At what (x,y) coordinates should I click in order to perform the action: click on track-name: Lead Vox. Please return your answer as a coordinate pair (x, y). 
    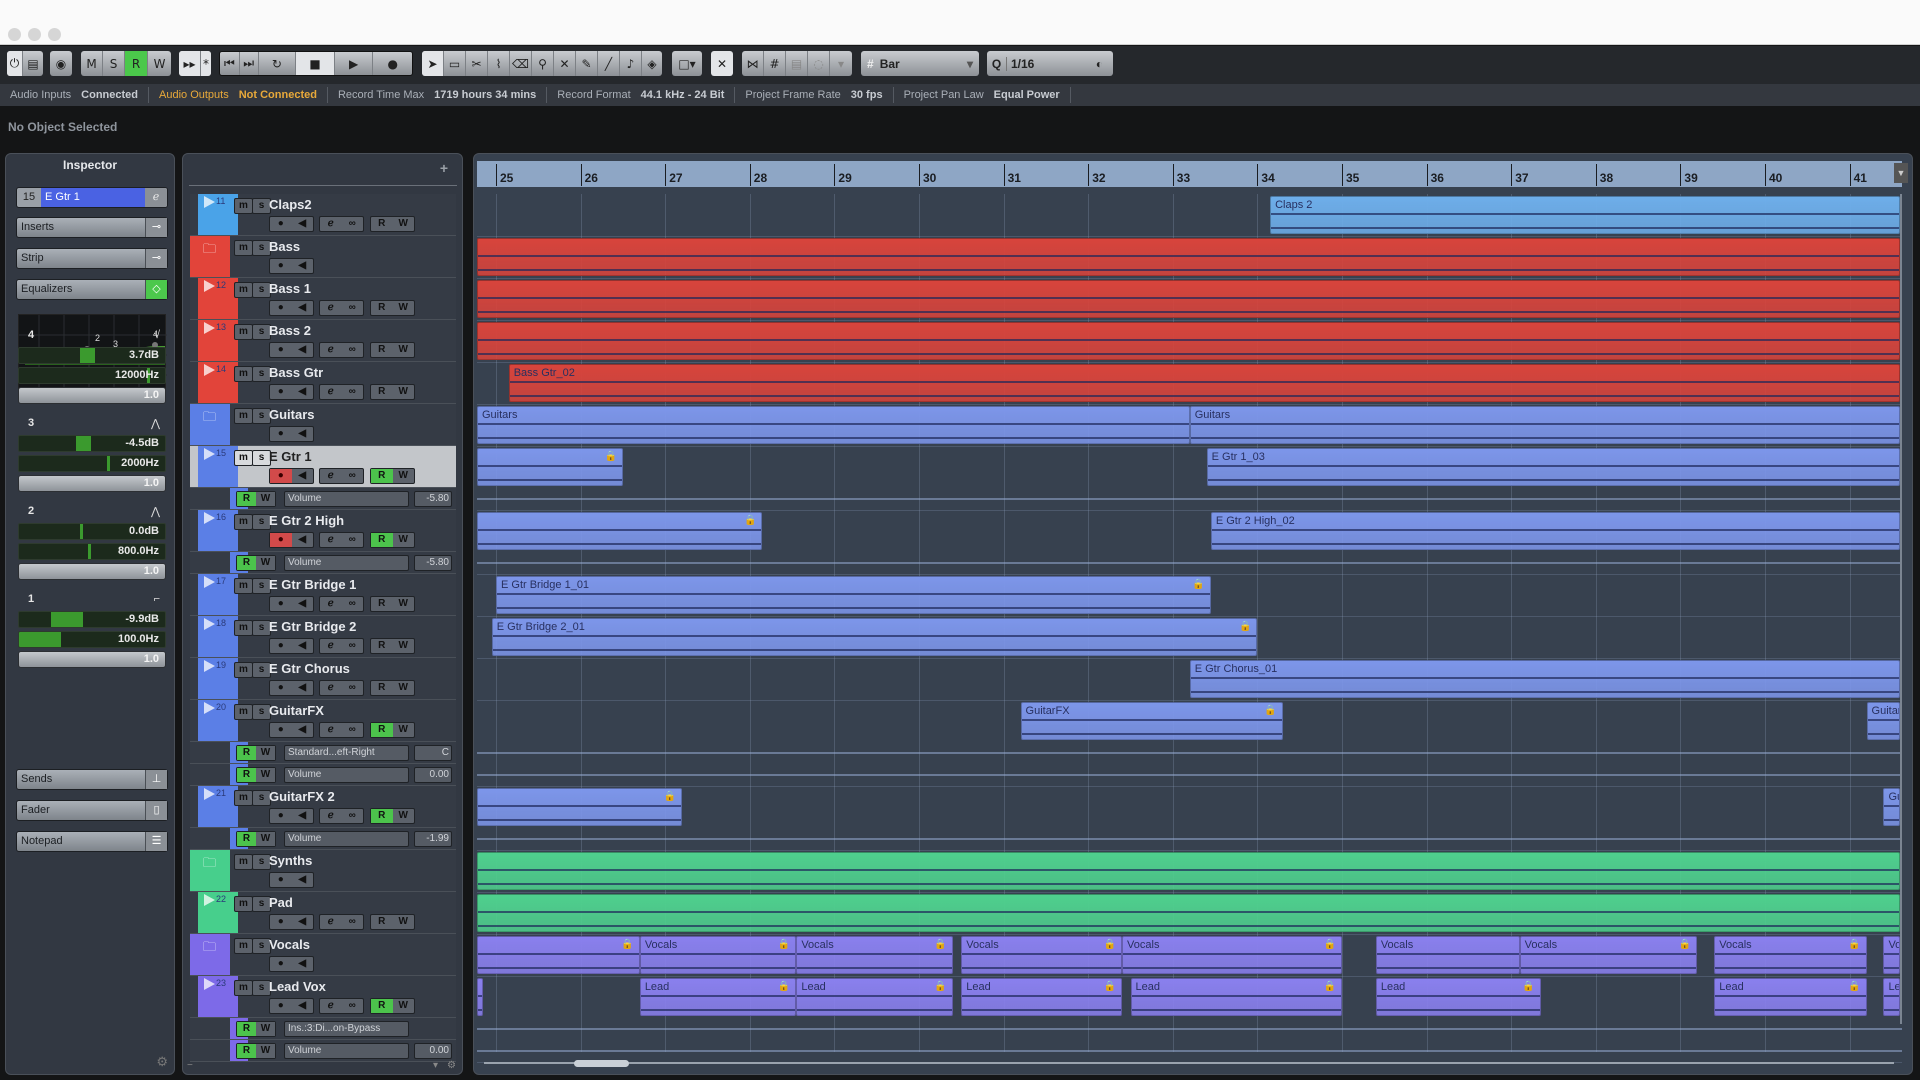
    Looking at the image, I should click on (297, 986).